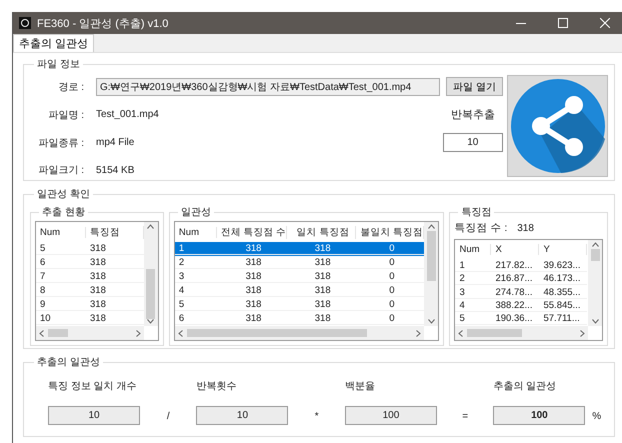 This screenshot has width=622, height=443. What do you see at coordinates (68, 362) in the screenshot?
I see `group-title: 추출의 일관성` at bounding box center [68, 362].